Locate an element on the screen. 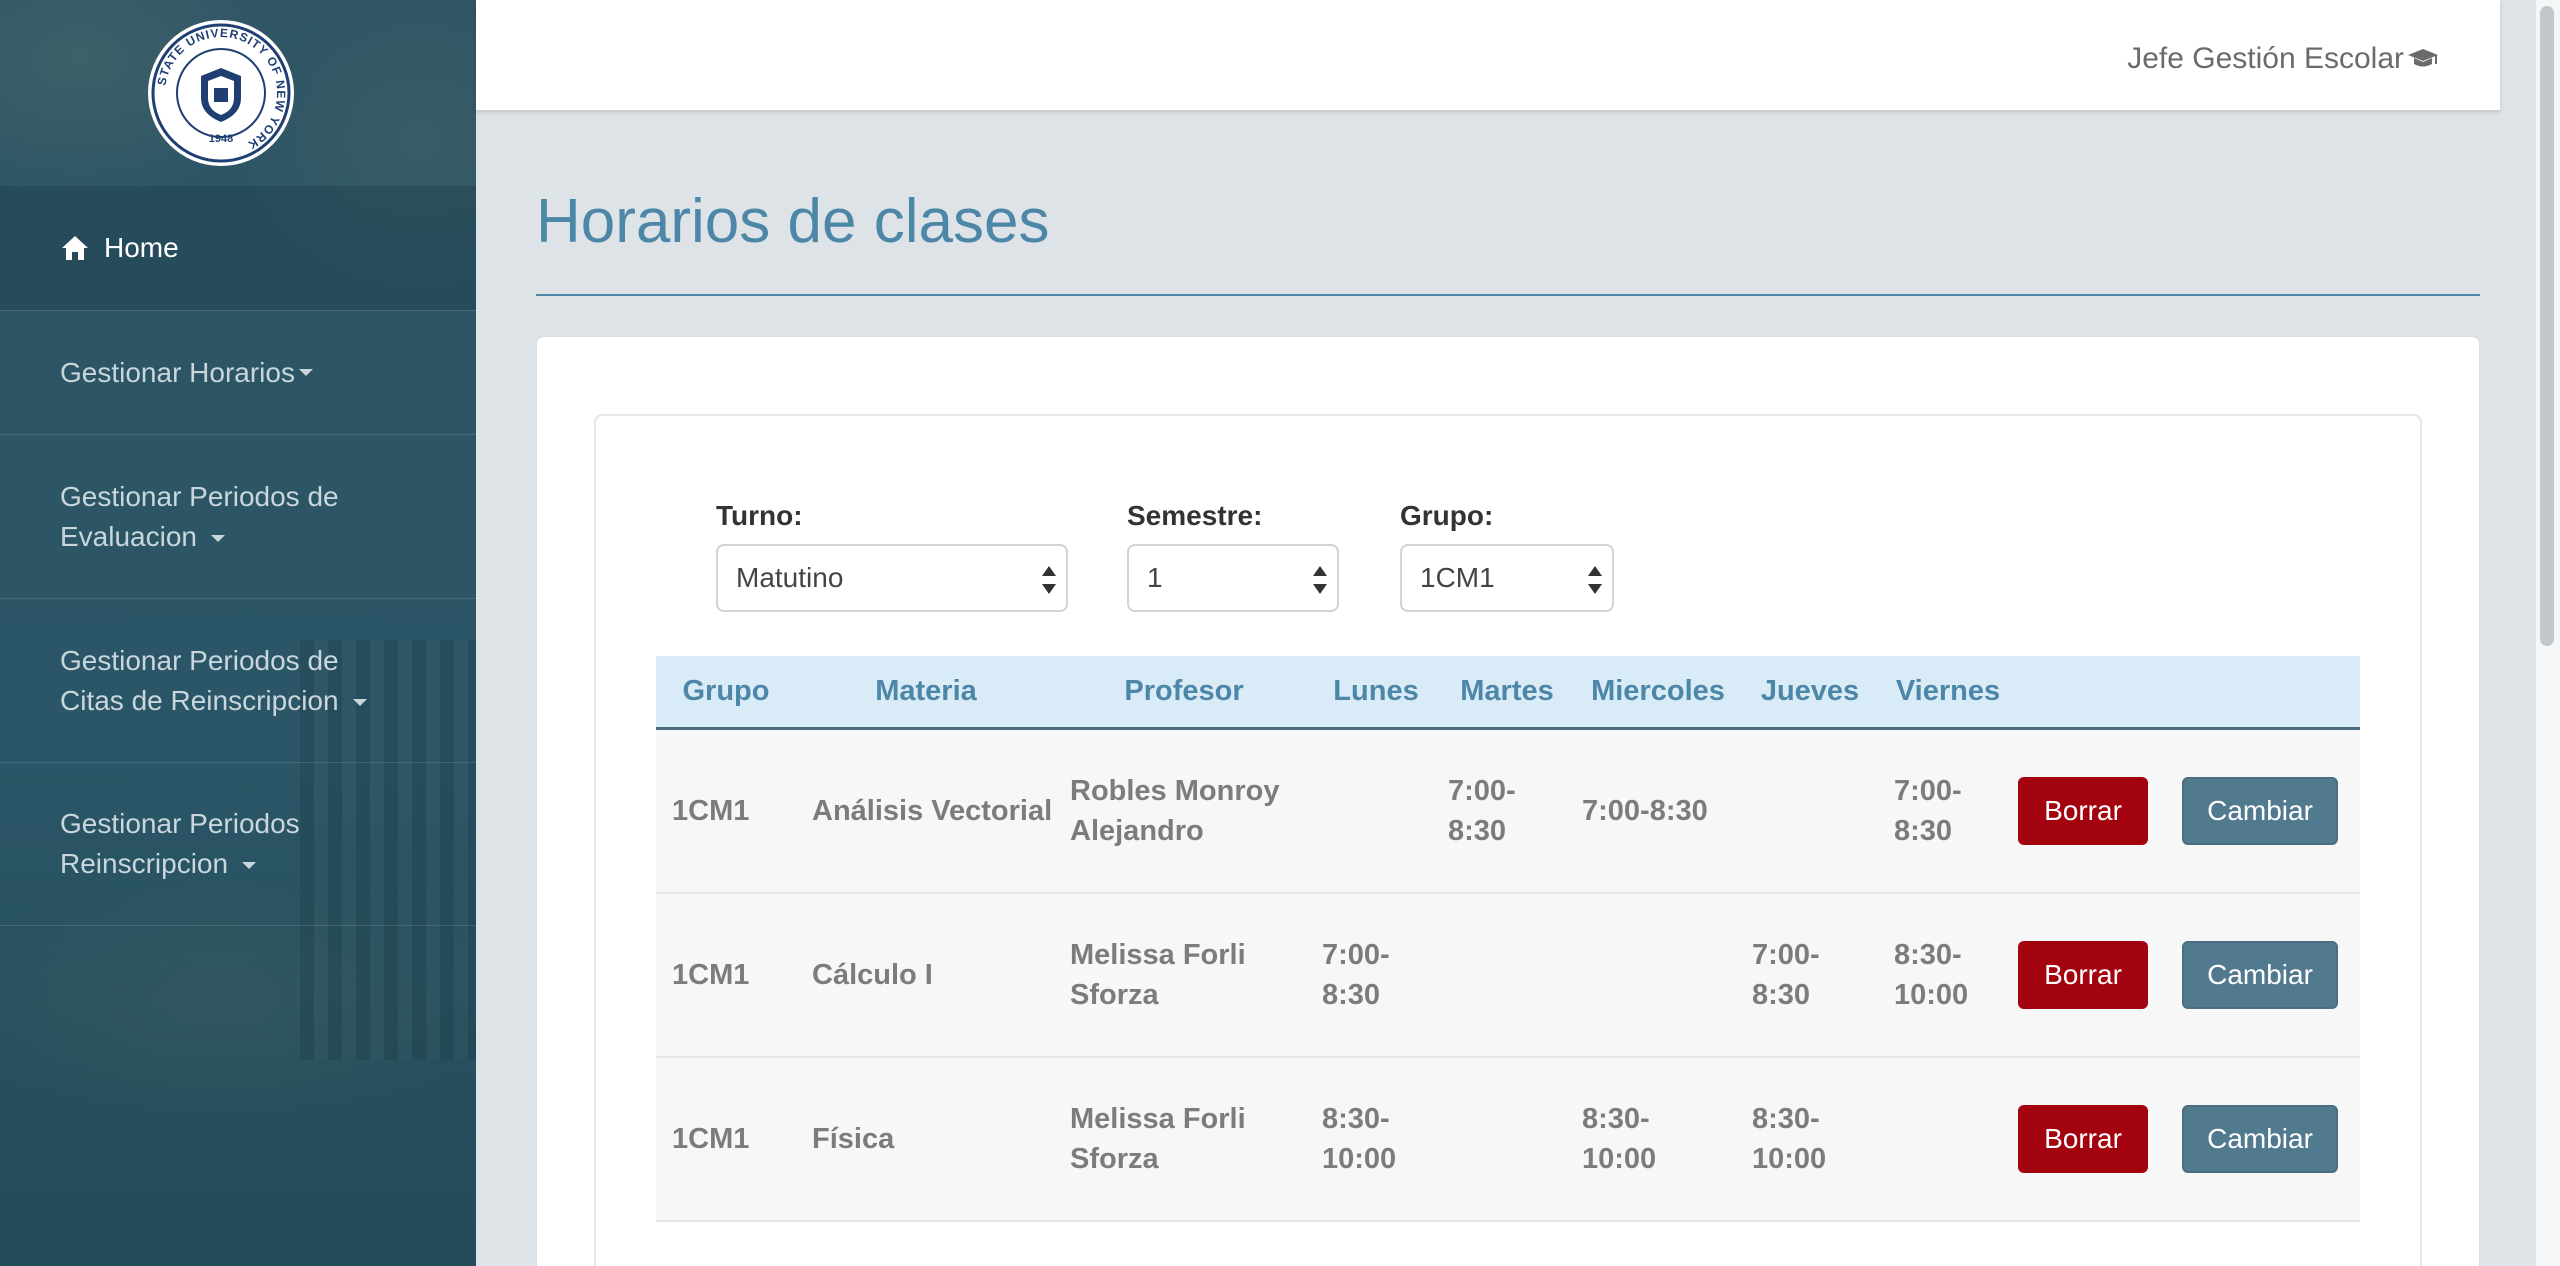 The image size is (2560, 1266). grupo-label: Grupo: is located at coordinates (1447, 515).